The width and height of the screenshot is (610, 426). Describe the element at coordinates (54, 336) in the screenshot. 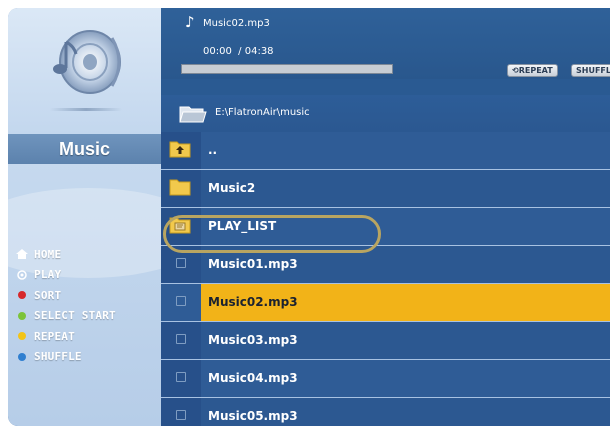

I see `menu-label: REPEAT` at that location.